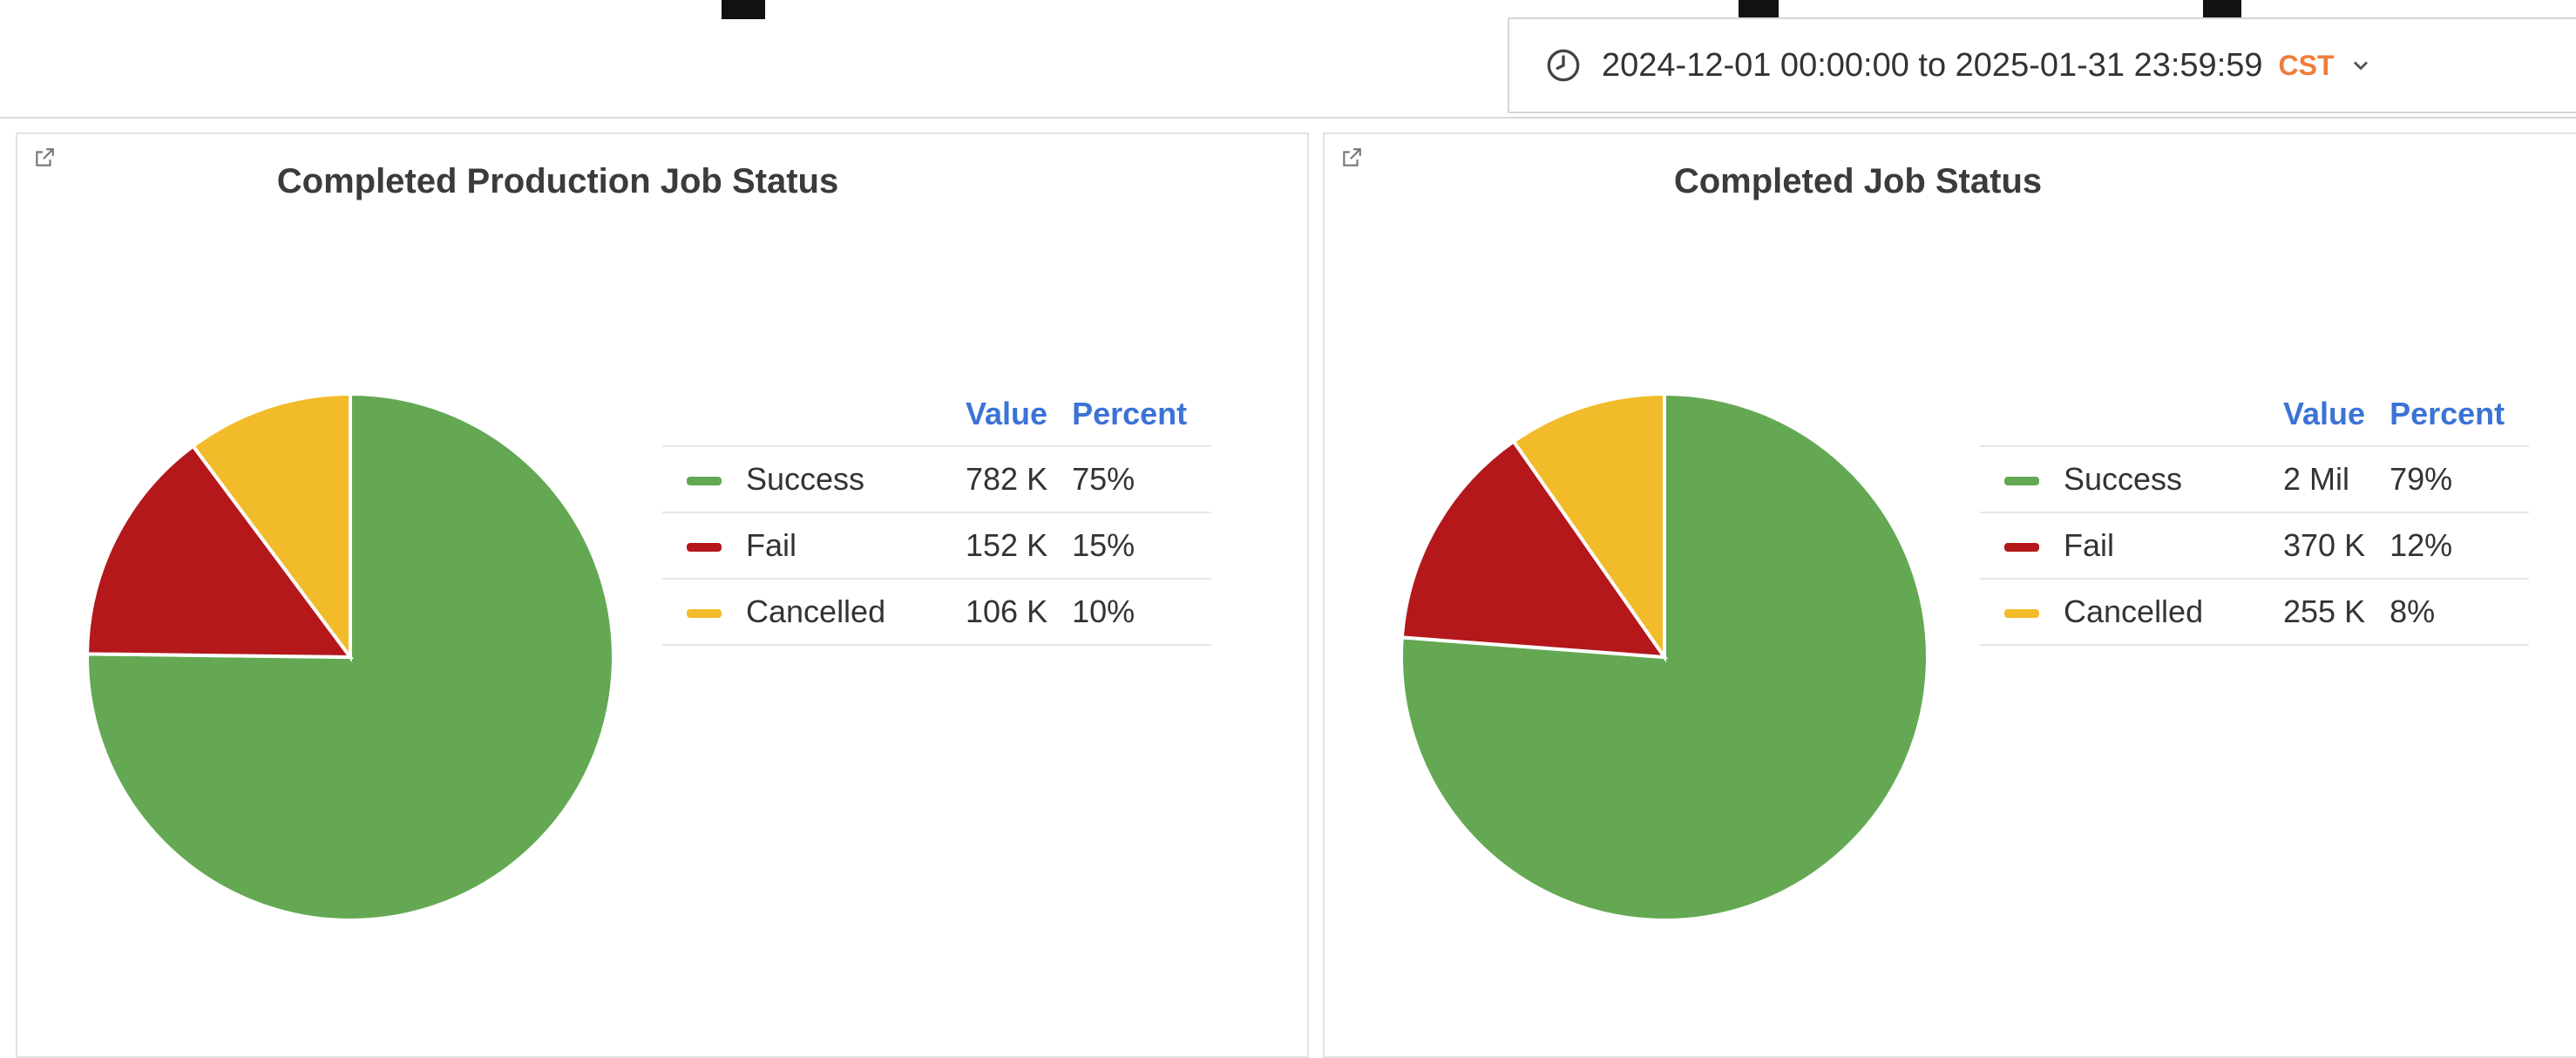 The width and height of the screenshot is (2576, 1058). Describe the element at coordinates (1288, 118) in the screenshot. I see `header-divider` at that location.